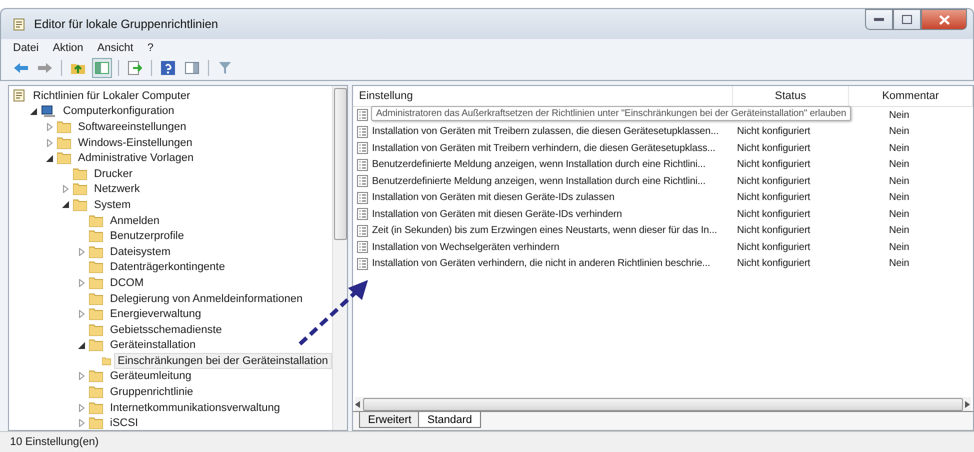  I want to click on tree-item: Dateisystem, so click(140, 252).